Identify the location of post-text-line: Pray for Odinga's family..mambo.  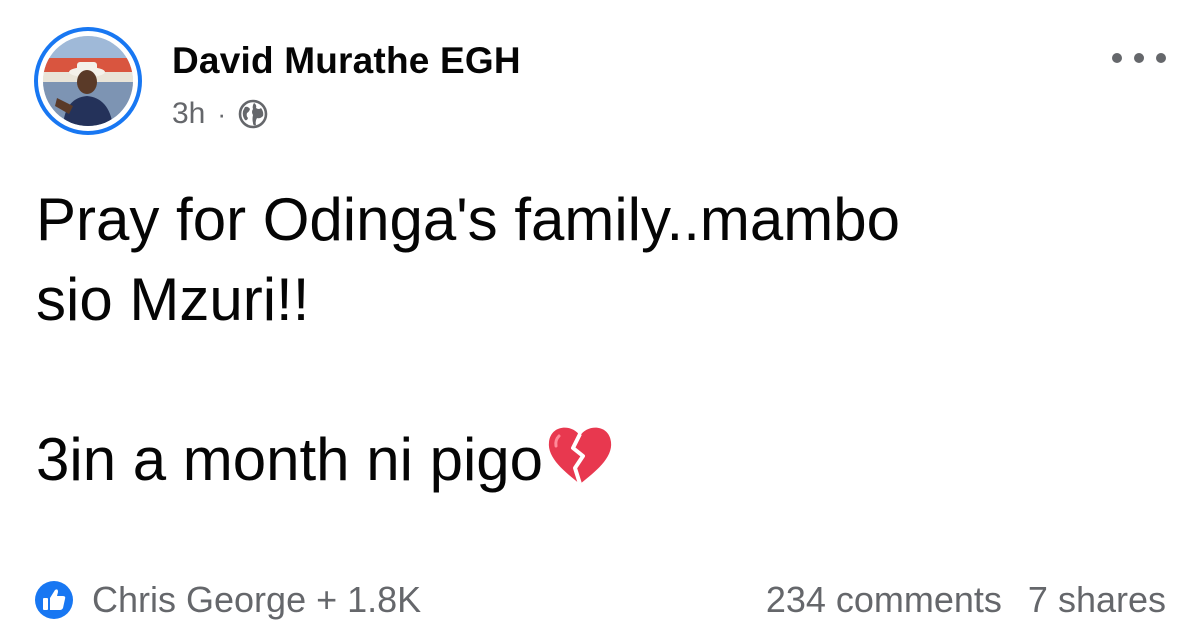
(468, 219).